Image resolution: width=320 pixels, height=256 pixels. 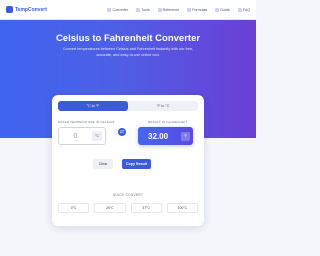 I want to click on logo-icon, so click(x=9, y=9).